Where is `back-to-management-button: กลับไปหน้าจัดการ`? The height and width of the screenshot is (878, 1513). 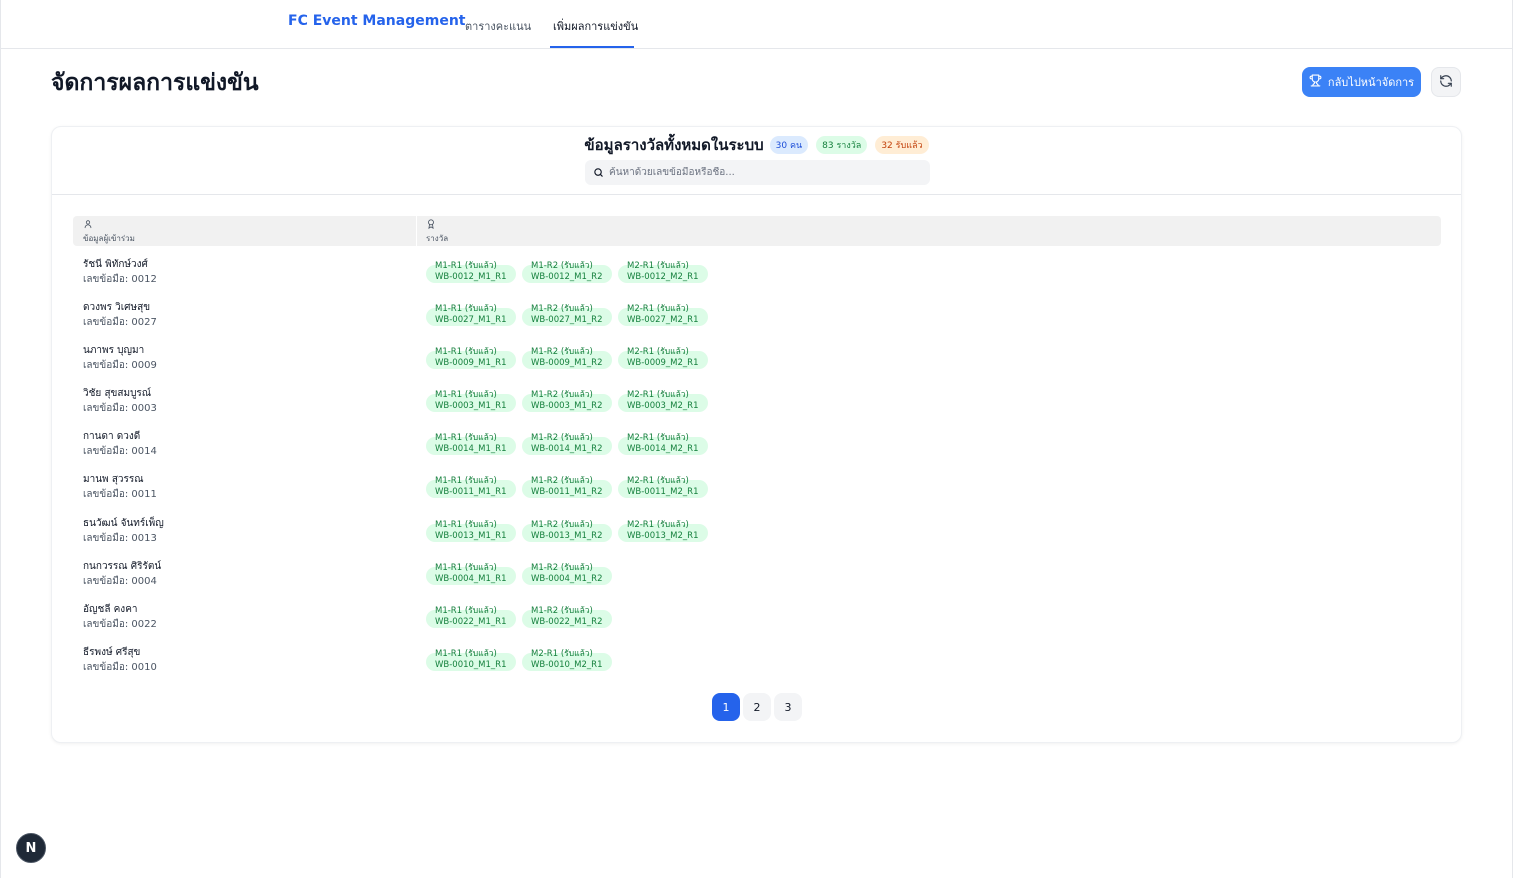
back-to-management-button: กลับไปหน้าจัดการ is located at coordinates (1361, 82).